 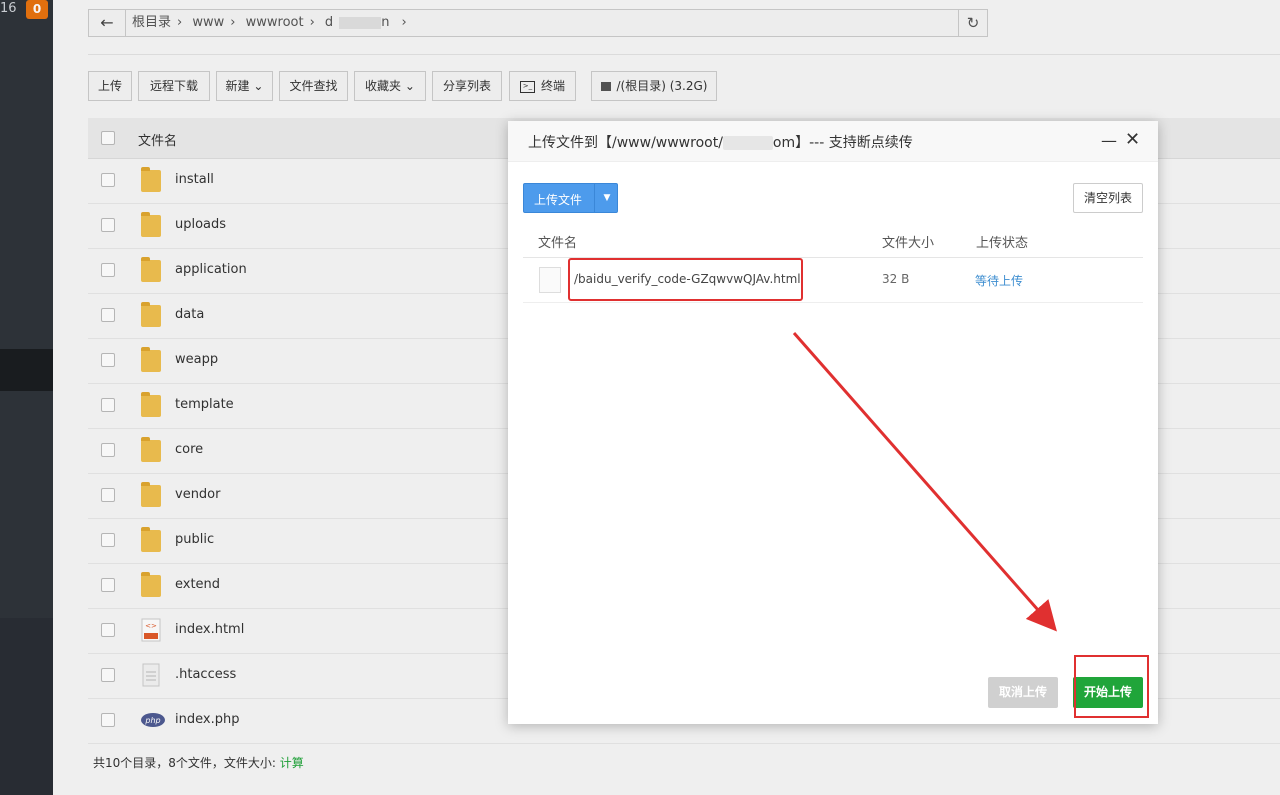 I want to click on crumb-www: www, so click(x=208, y=22).